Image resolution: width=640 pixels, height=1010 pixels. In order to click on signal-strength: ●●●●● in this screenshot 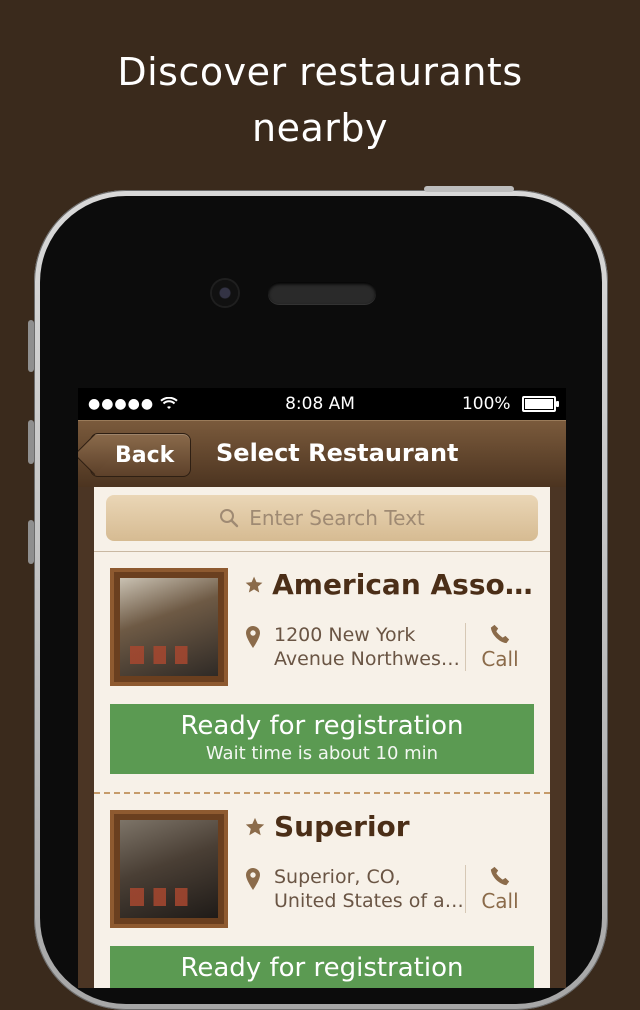, I will do `click(121, 404)`.